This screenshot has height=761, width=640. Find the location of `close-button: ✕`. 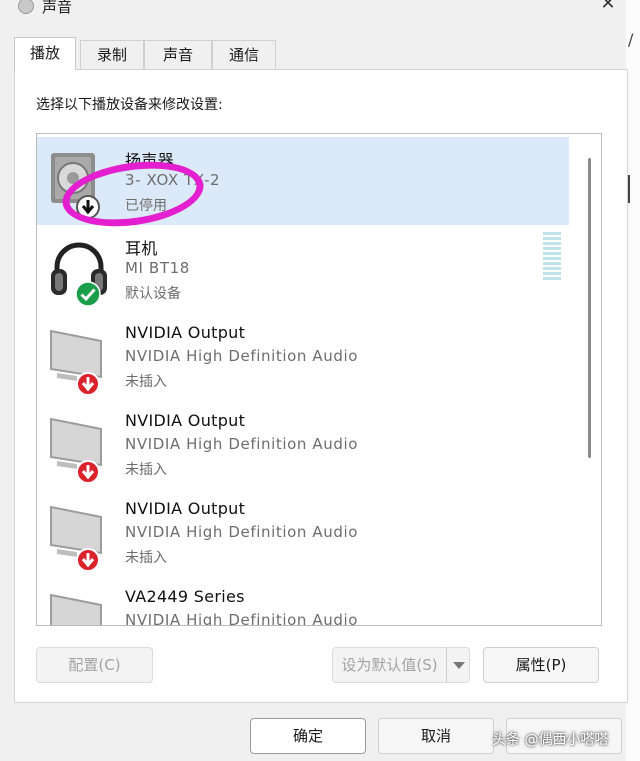

close-button: ✕ is located at coordinates (608, 8).